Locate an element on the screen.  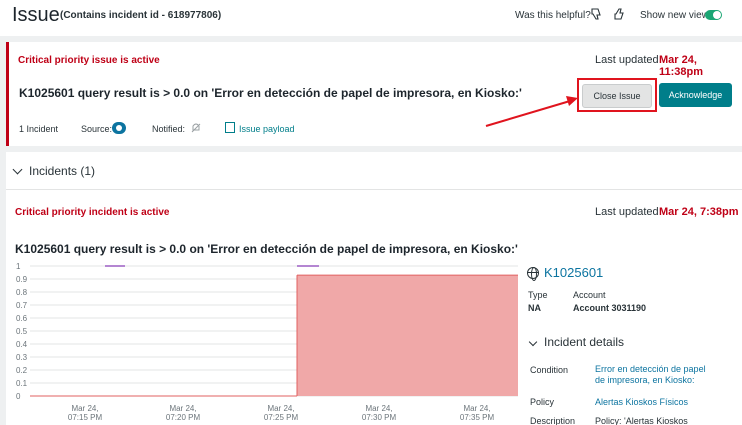
incident-last-updated-label: Last updated is located at coordinates (627, 212).